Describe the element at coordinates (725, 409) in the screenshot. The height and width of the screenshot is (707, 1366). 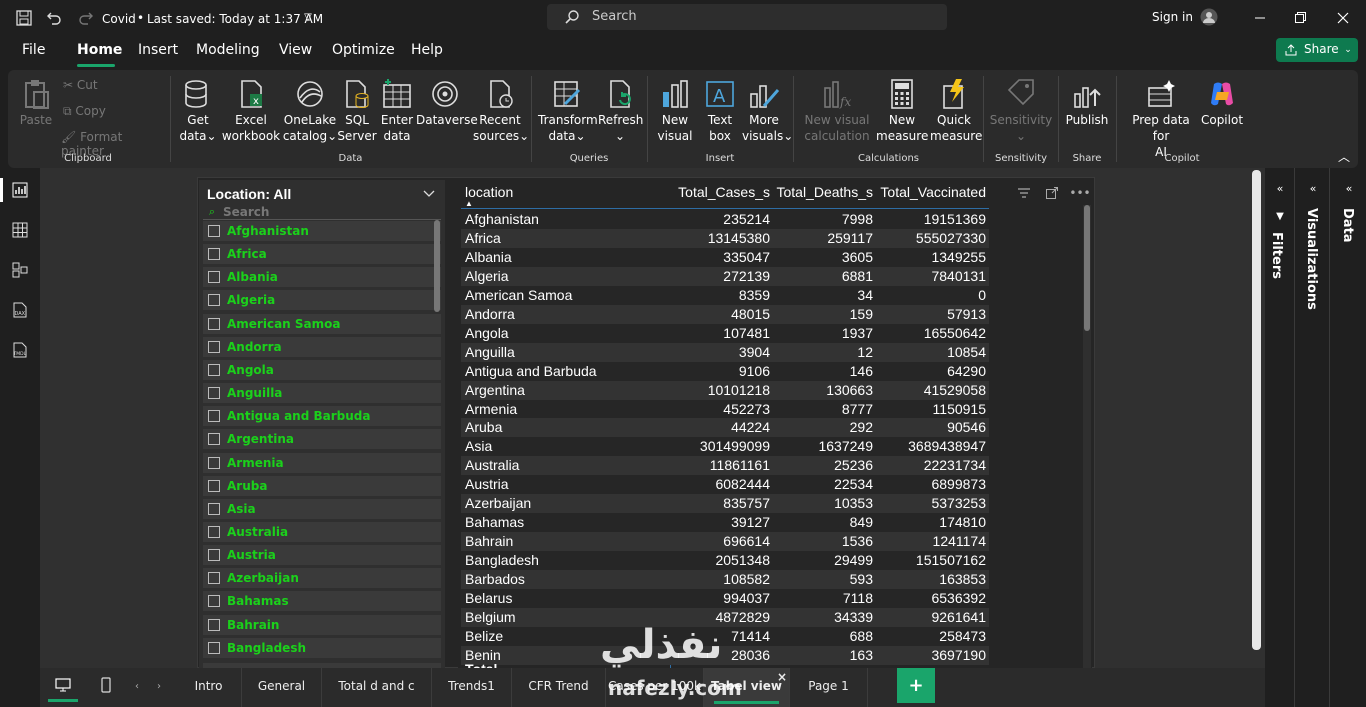
I see `table-row: Armenia 452273 8777 1150915` at that location.